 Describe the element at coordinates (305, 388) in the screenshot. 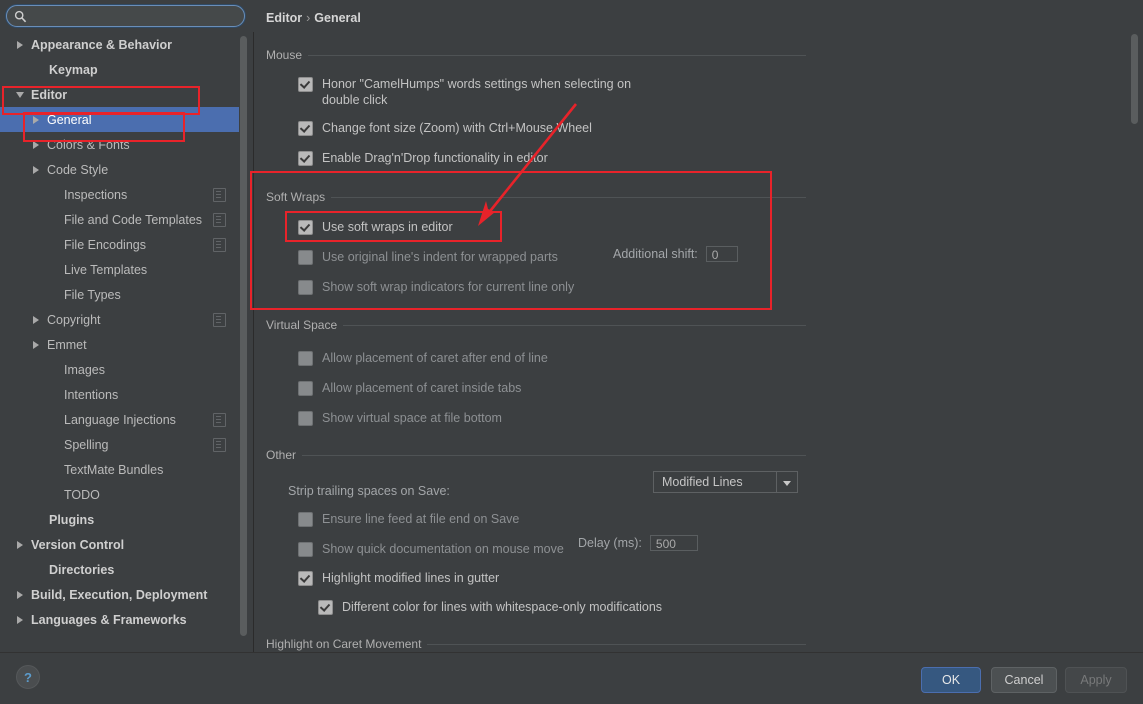

I see `checkbox-caret-inside-tabs` at that location.